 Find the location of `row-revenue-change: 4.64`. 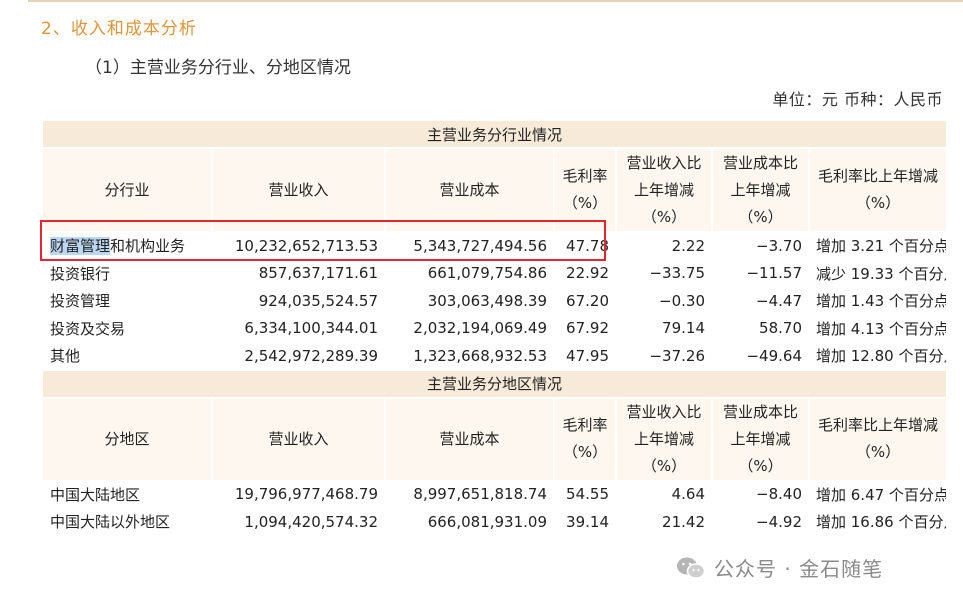

row-revenue-change: 4.64 is located at coordinates (664, 494).